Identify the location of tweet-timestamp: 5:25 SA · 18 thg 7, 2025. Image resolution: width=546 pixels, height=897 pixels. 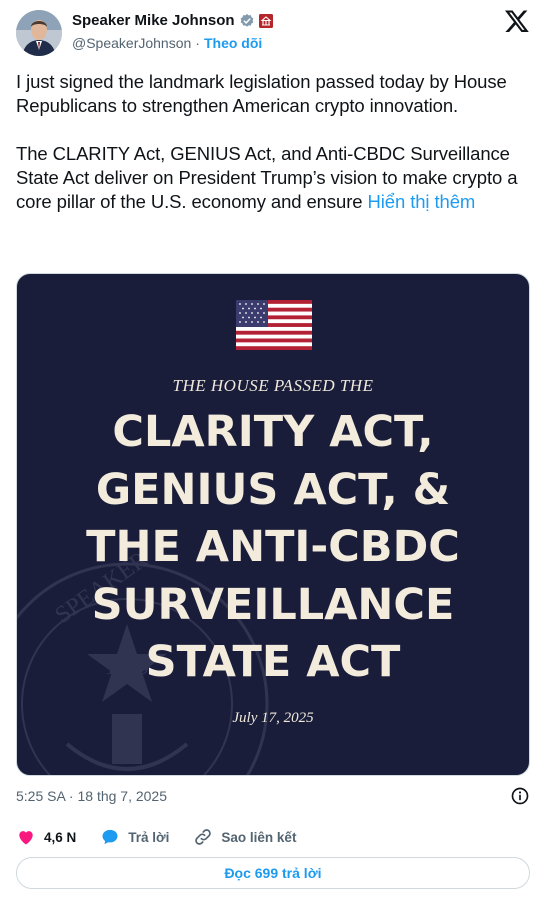
(91, 796).